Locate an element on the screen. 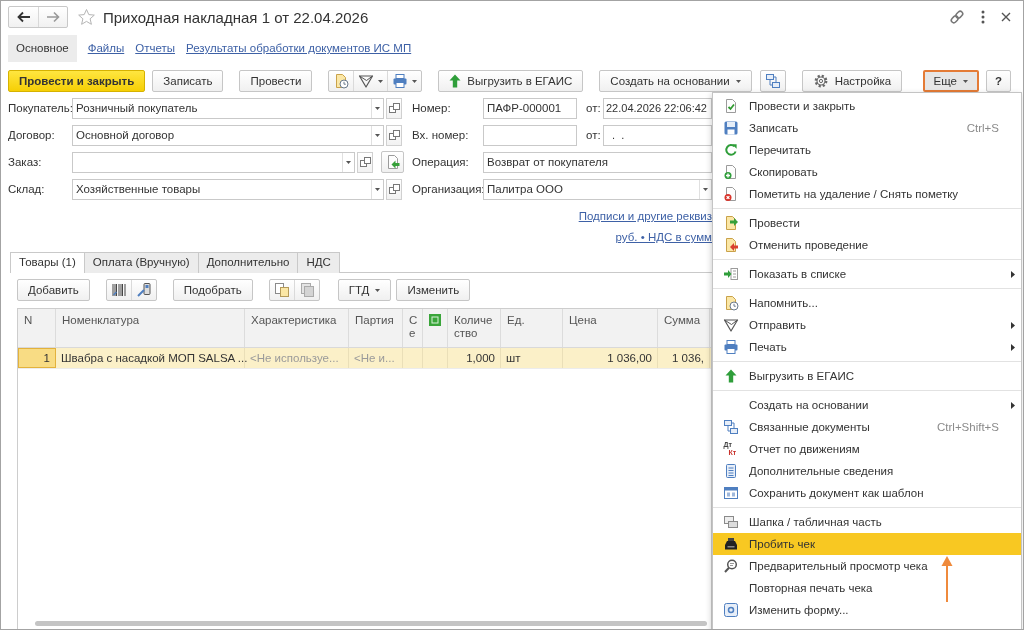 Image resolution: width=1024 pixels, height=630 pixels. cash-register-icon is located at coordinates (731, 544).